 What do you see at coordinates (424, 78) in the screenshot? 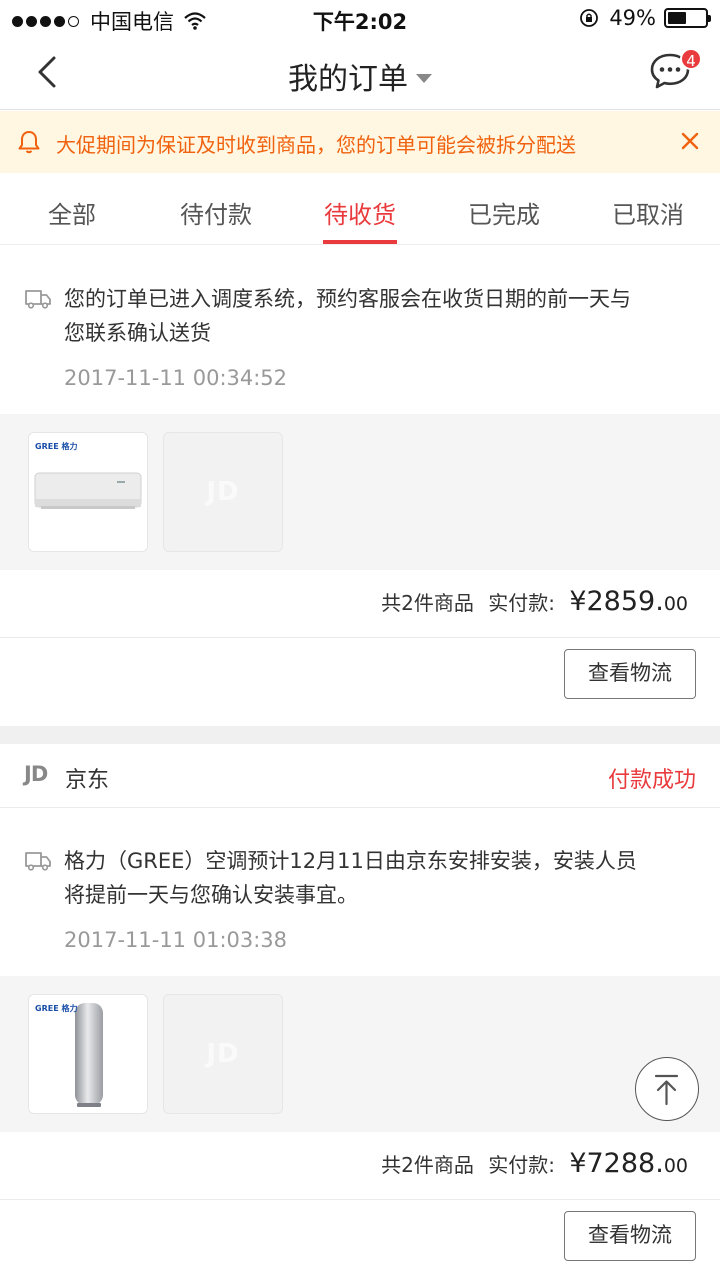
I see `chevron-down-icon` at bounding box center [424, 78].